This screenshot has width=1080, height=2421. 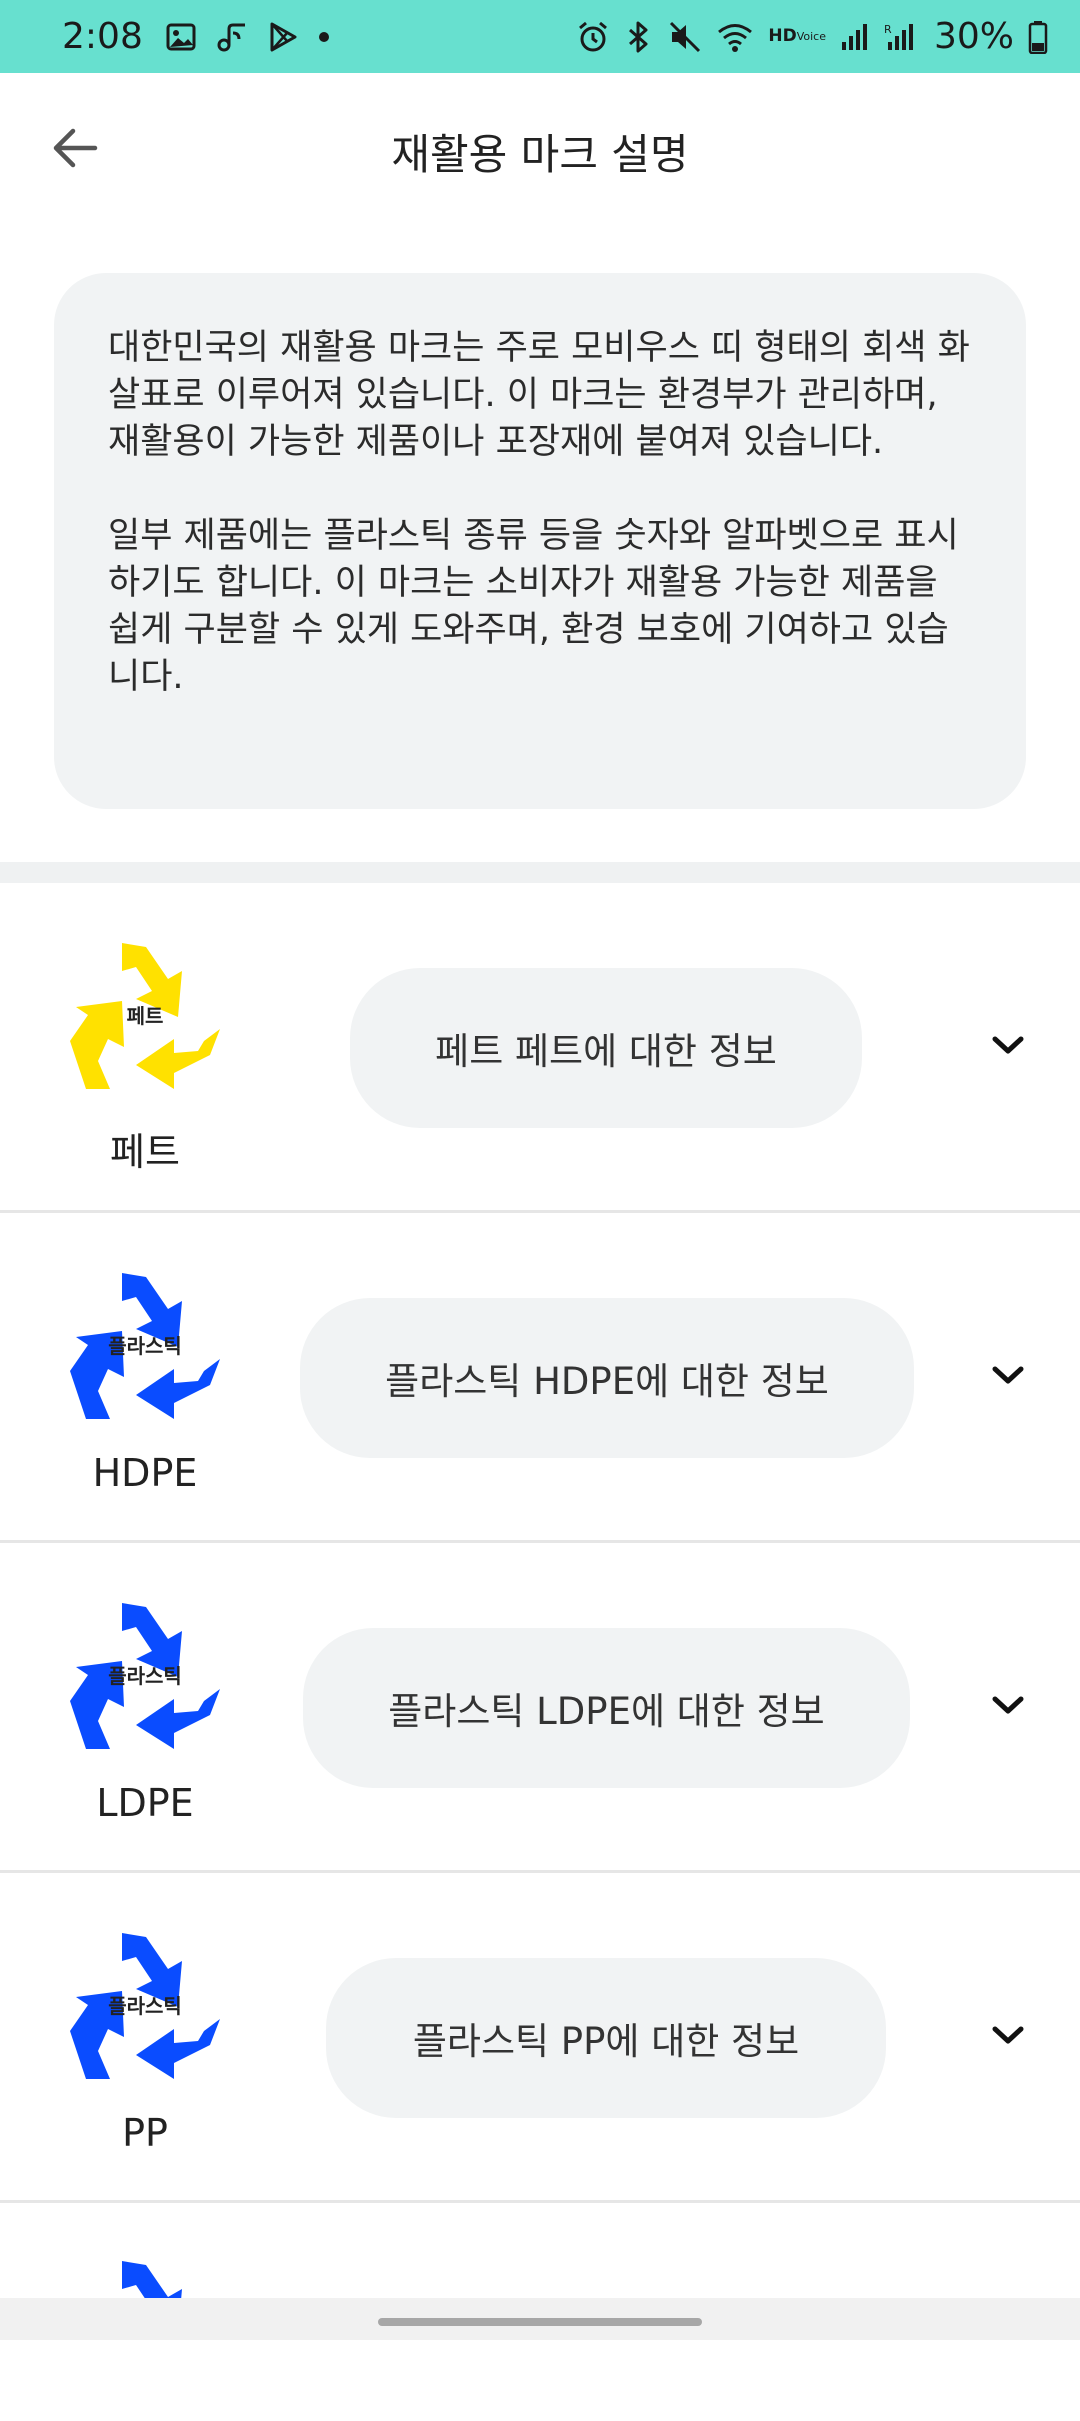 I want to click on status-left-icons, so click(x=248, y=37).